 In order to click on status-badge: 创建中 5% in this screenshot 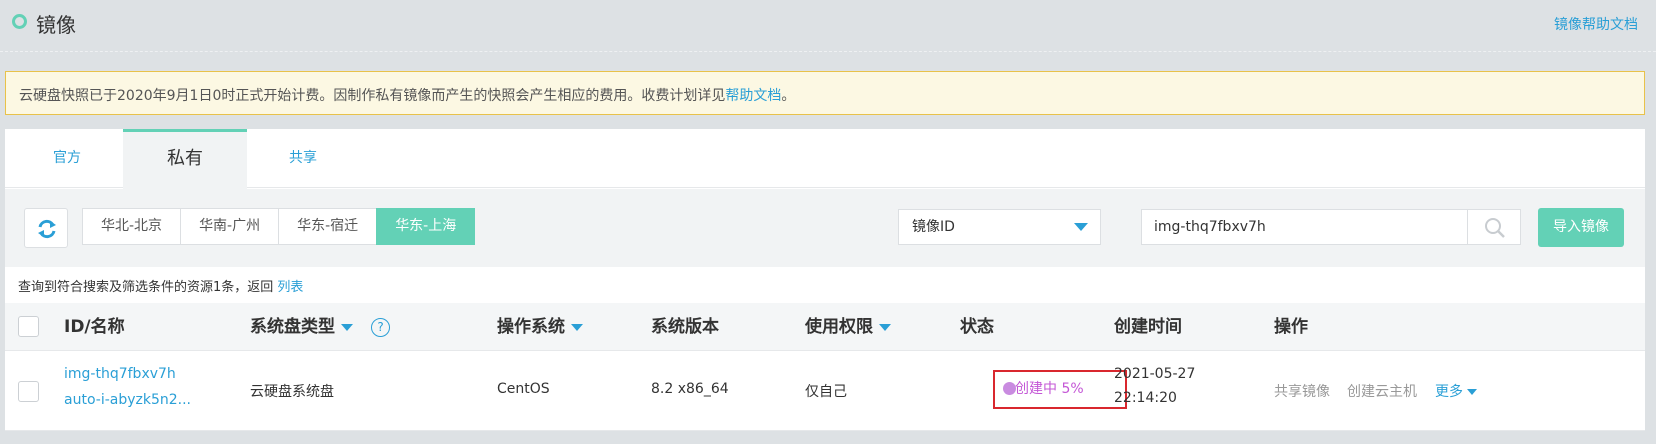, I will do `click(1060, 389)`.